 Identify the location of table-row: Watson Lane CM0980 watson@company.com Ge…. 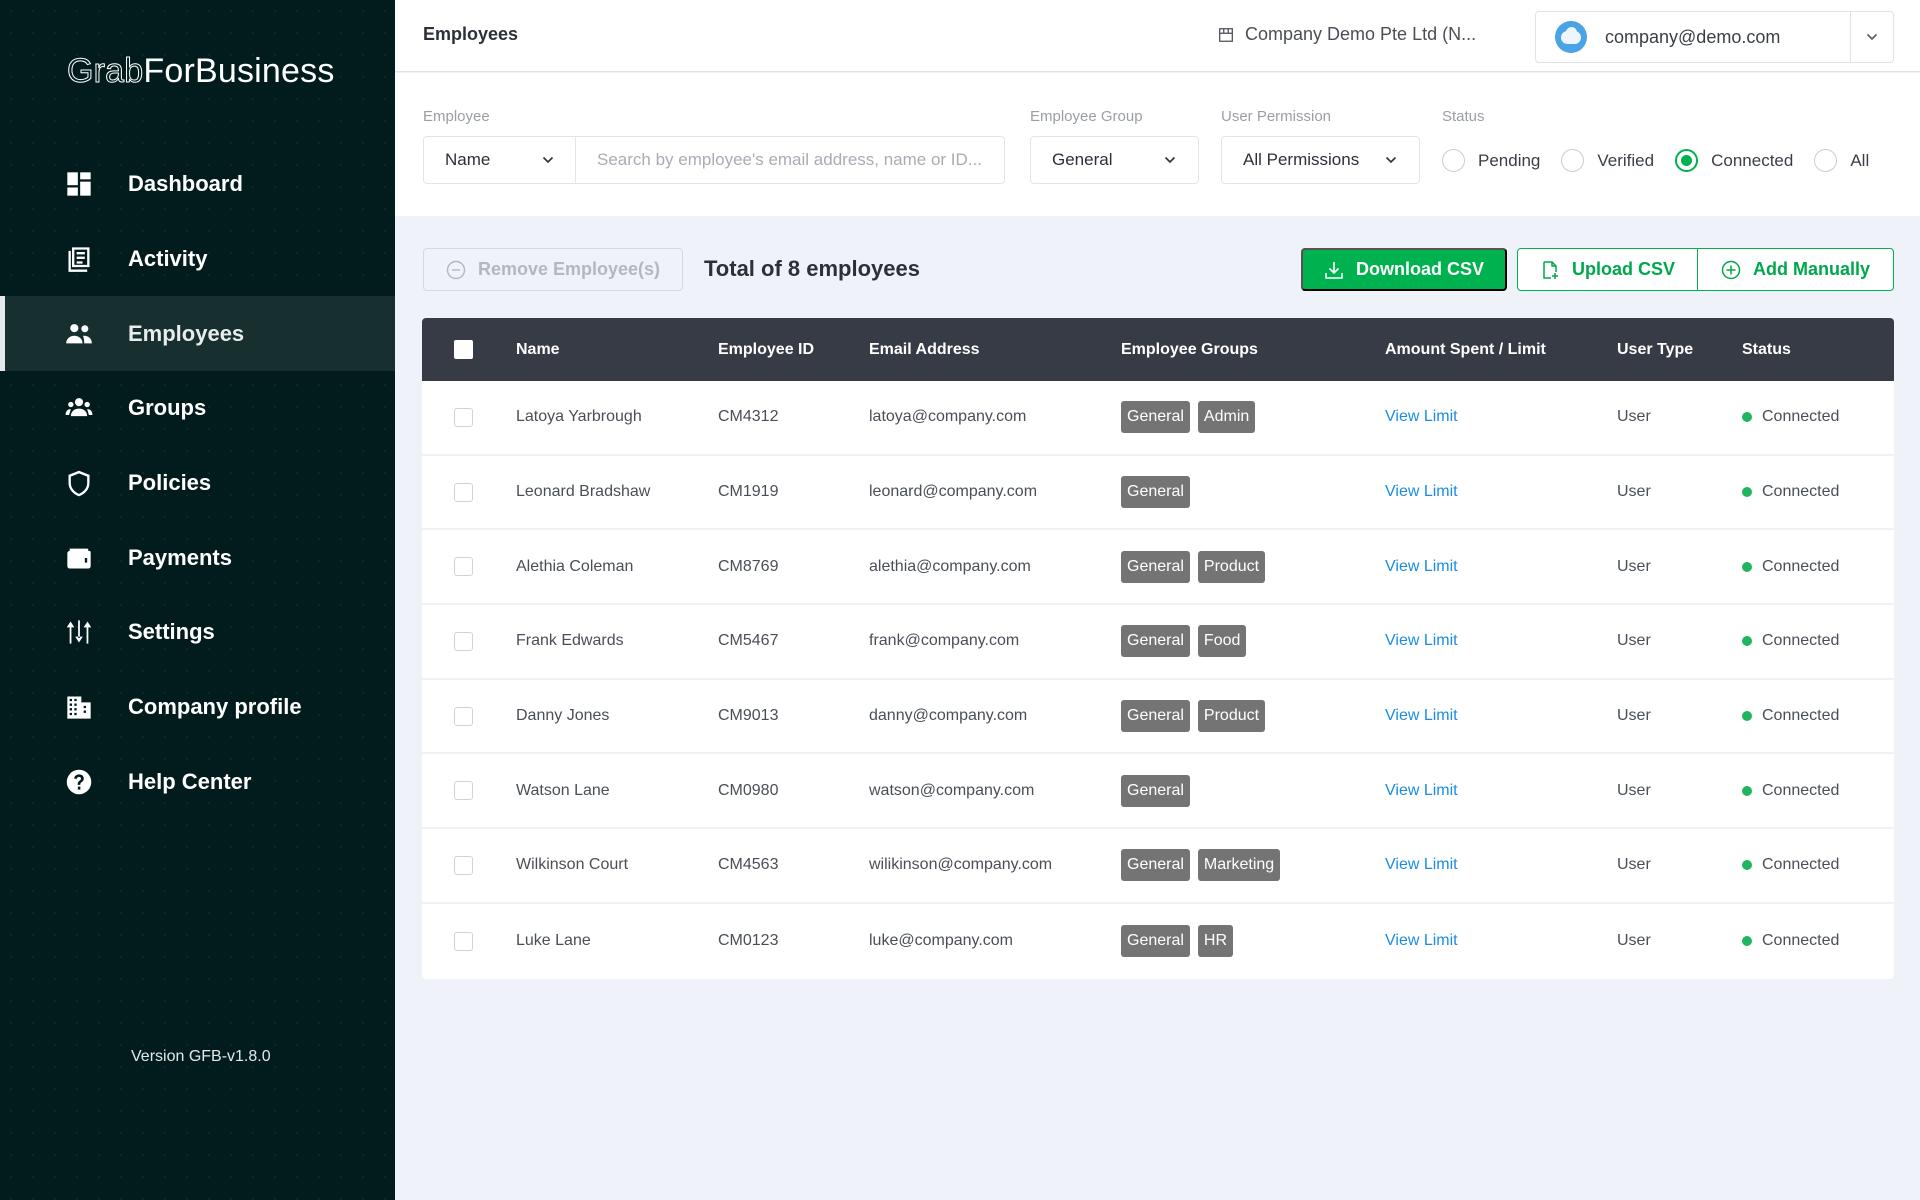
(1158, 792).